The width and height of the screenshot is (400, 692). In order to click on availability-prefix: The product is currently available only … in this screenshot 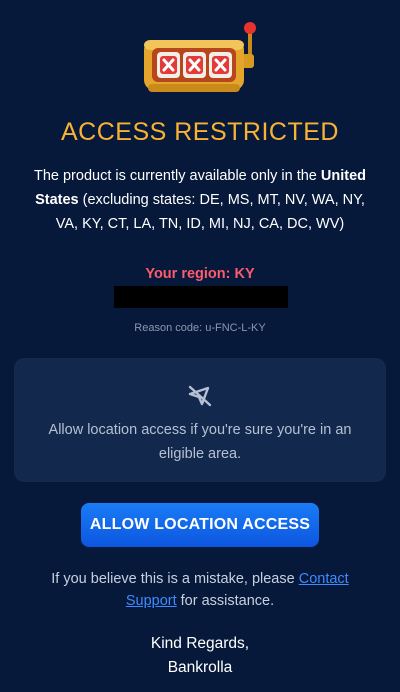, I will do `click(175, 176)`.